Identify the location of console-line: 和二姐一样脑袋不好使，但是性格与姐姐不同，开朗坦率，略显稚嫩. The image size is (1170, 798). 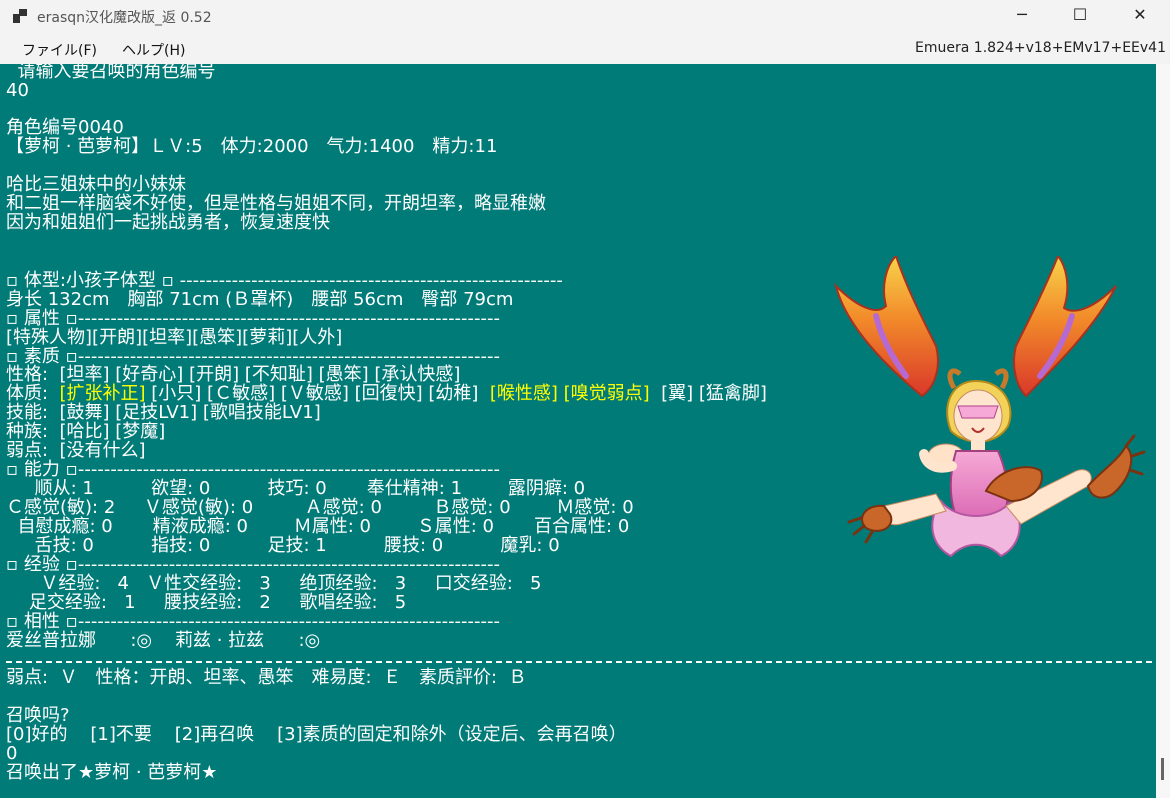
(276, 203).